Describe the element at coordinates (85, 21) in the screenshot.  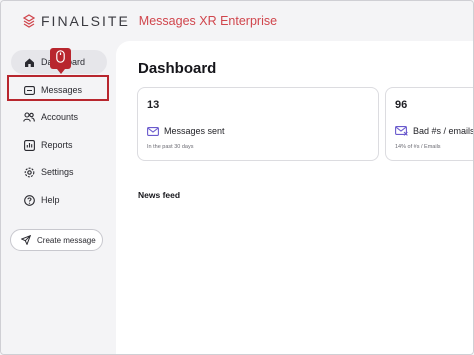
I see `brand-name: FINALSITE` at that location.